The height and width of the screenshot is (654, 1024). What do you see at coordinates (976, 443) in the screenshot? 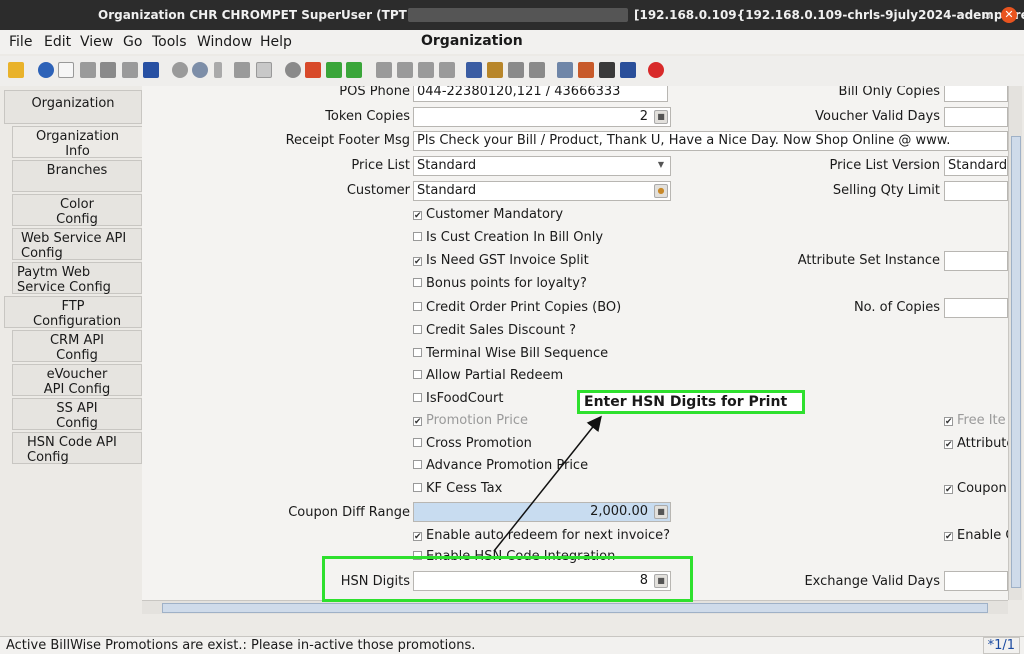
I see `attribute-checkbox: ✔ Attribute` at bounding box center [976, 443].